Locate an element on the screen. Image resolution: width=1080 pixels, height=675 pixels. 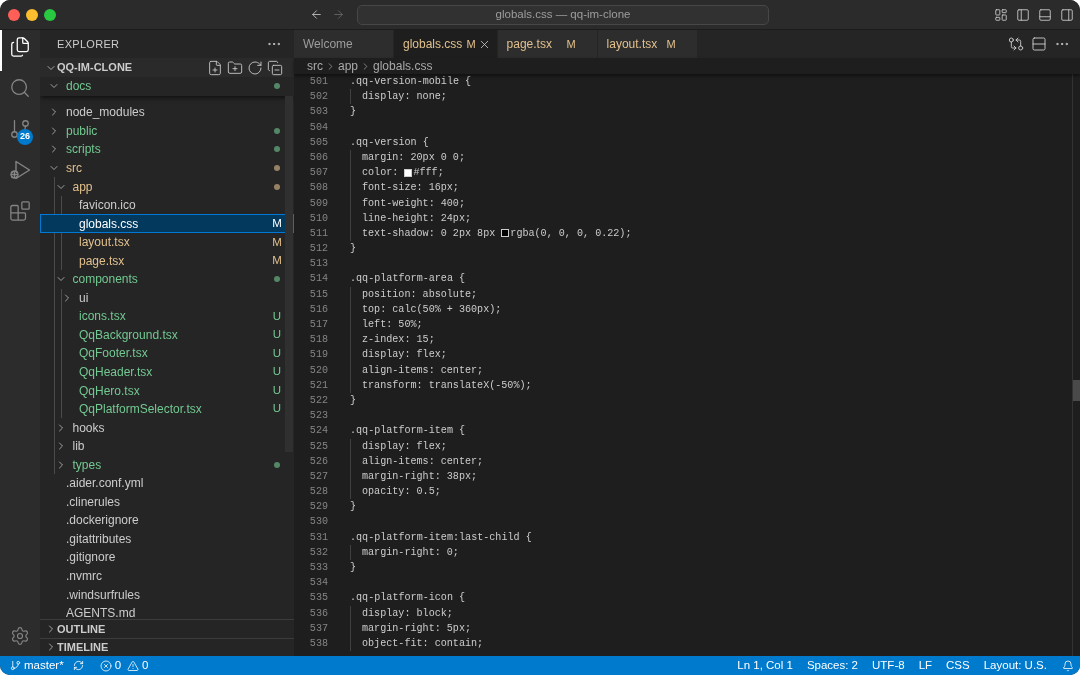
file-item: QqHeader.tsx U is located at coordinates (167, 372).